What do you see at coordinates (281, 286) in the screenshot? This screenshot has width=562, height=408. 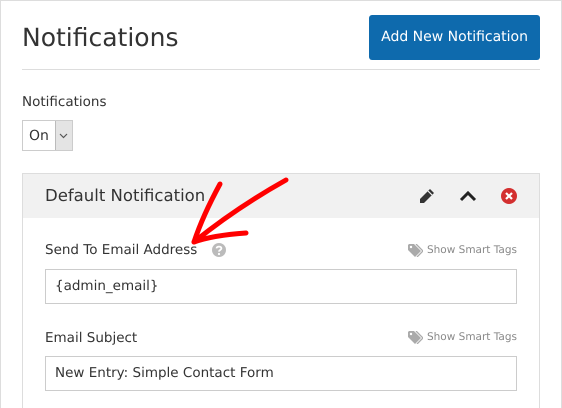 I see `text-input: {admin_email}` at bounding box center [281, 286].